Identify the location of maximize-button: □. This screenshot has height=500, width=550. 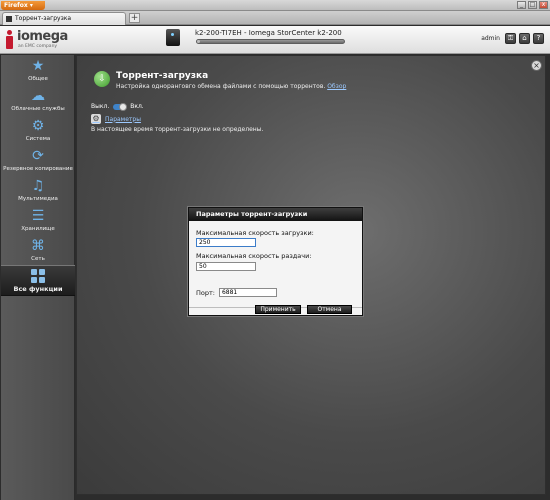
(532, 5).